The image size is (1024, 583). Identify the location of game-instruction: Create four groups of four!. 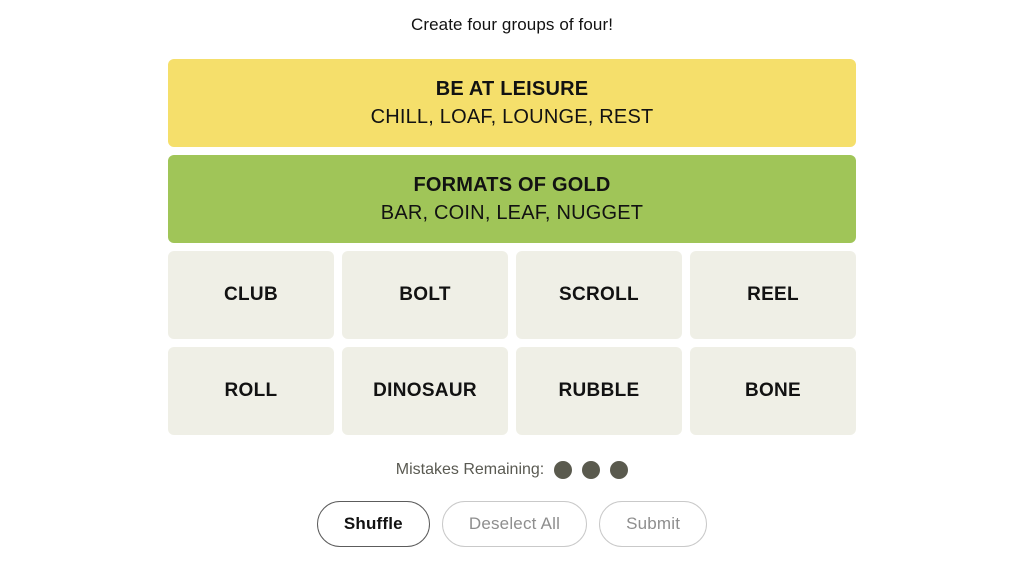
(512, 24).